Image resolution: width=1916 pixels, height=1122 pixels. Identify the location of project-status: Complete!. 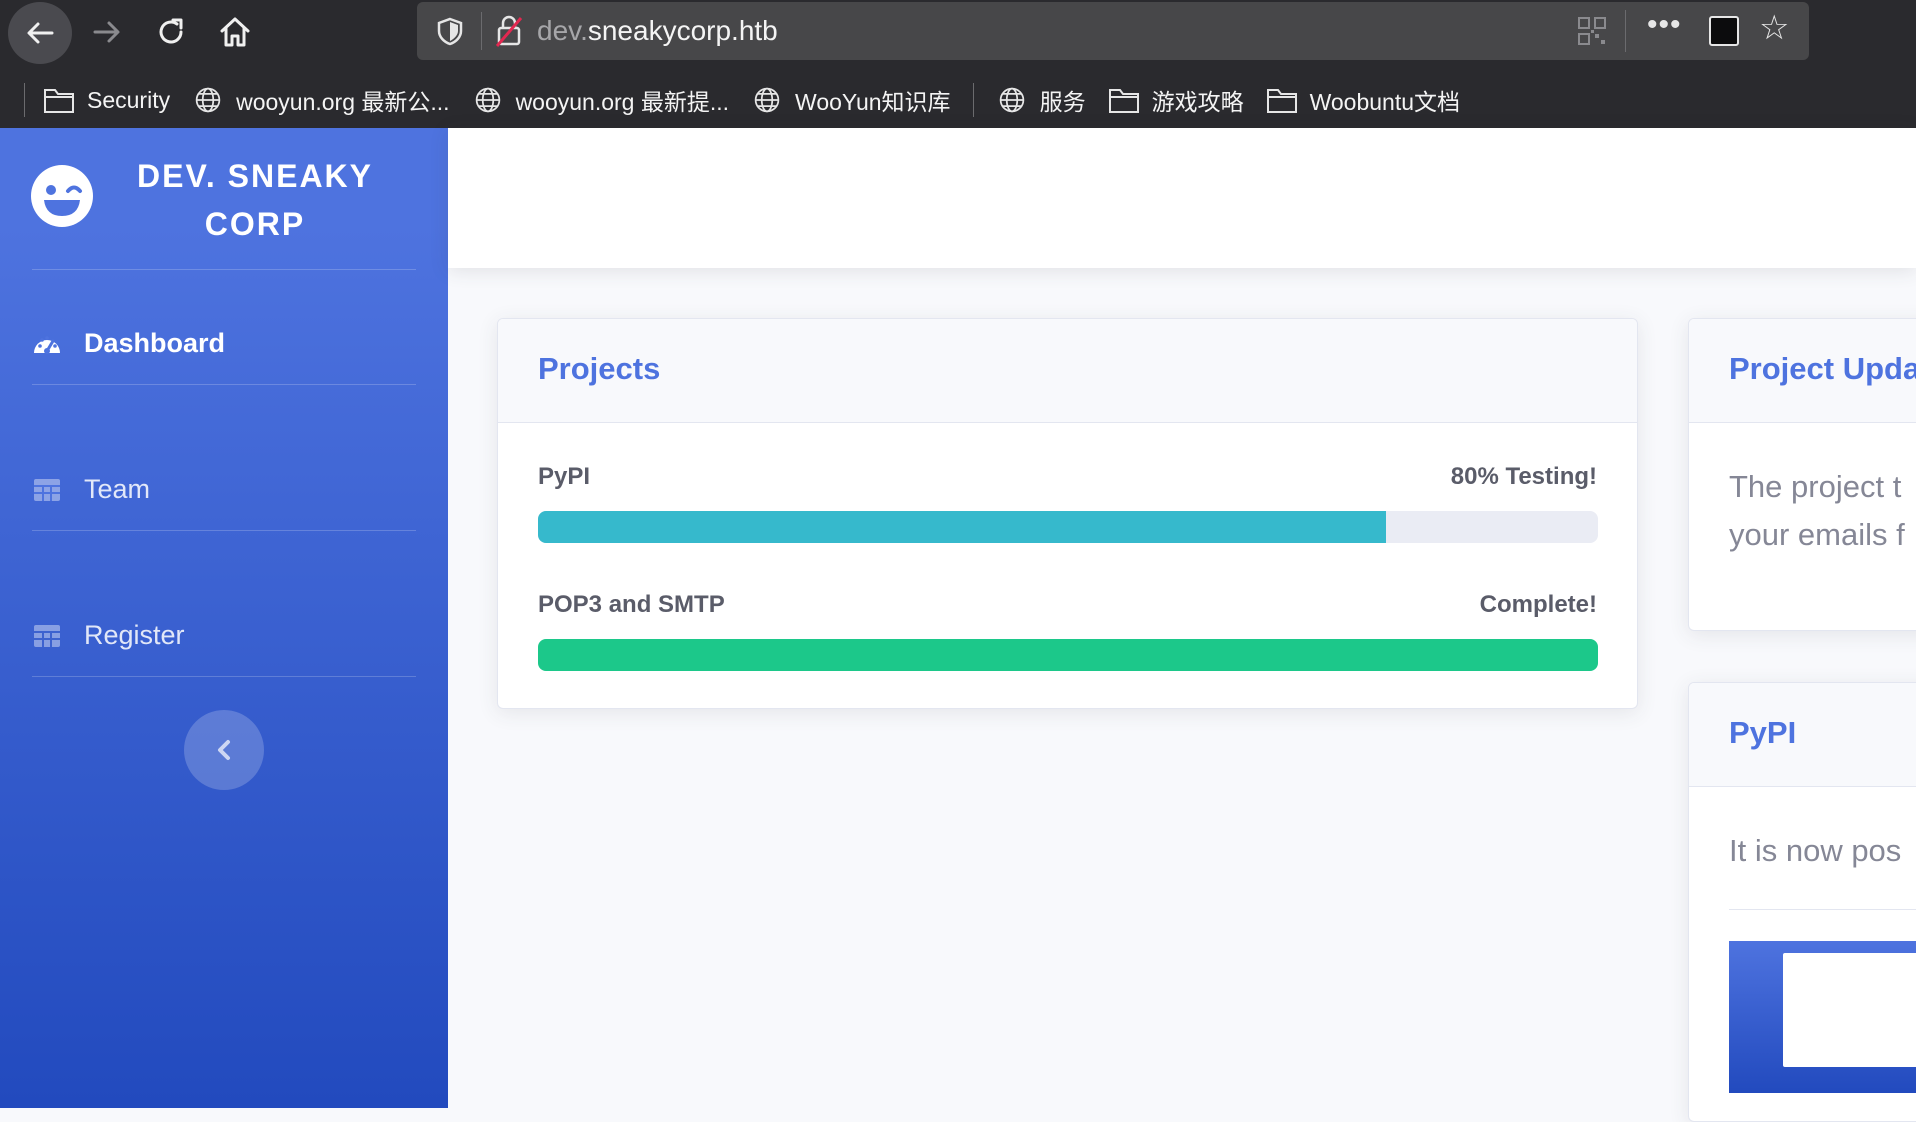
(1538, 604).